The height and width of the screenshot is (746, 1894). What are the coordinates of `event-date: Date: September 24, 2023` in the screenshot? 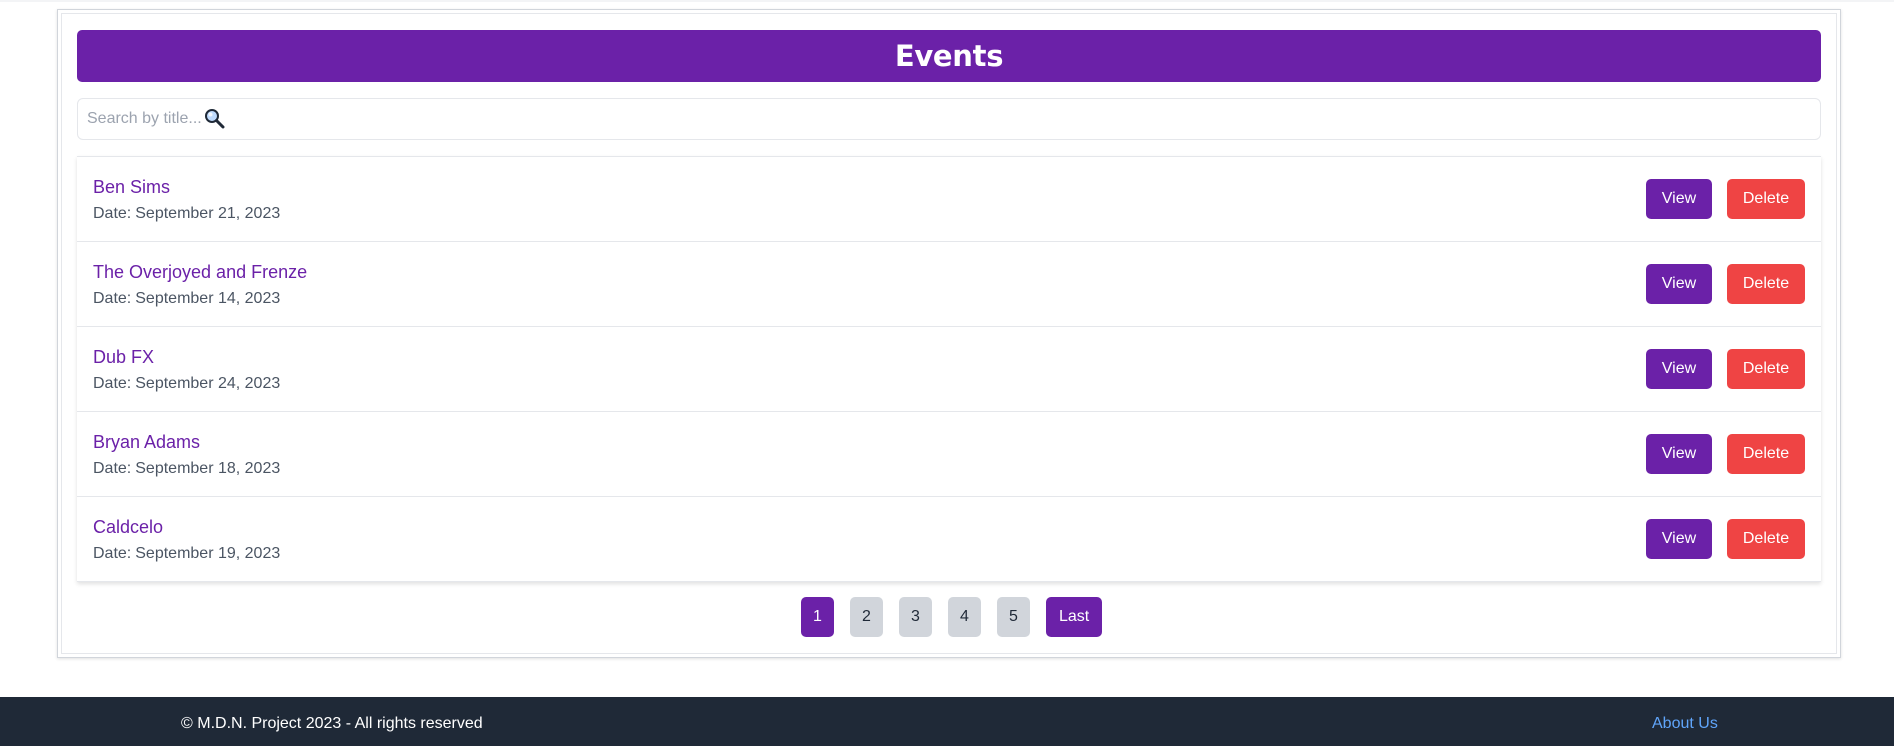 It's located at (186, 384).